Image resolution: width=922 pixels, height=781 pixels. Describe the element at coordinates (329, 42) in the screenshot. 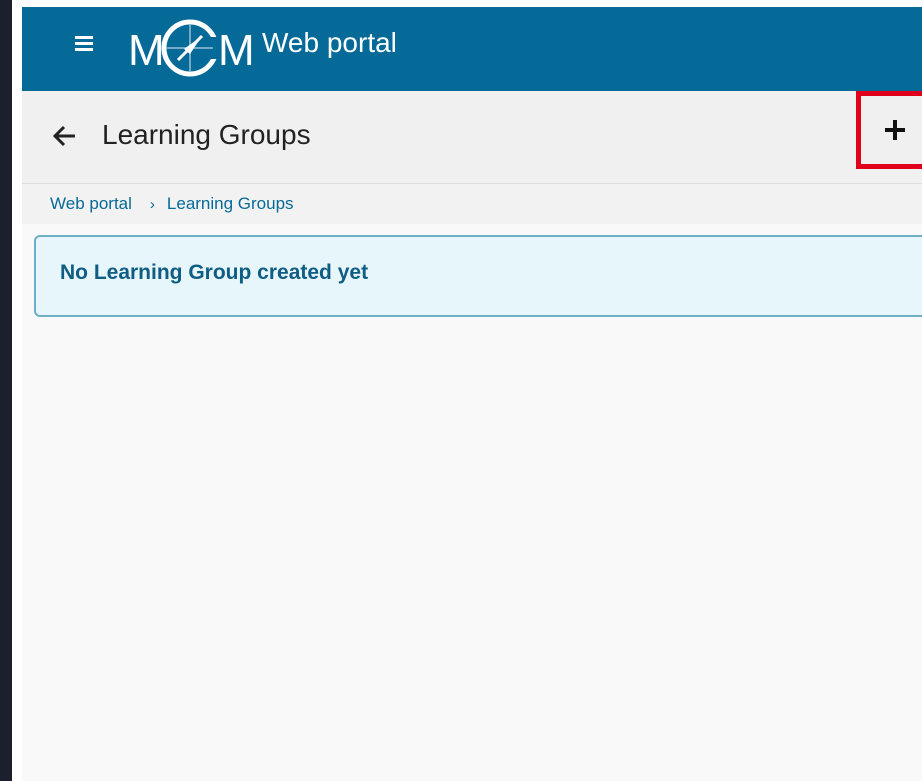

I see `portal-title: Web portal` at that location.